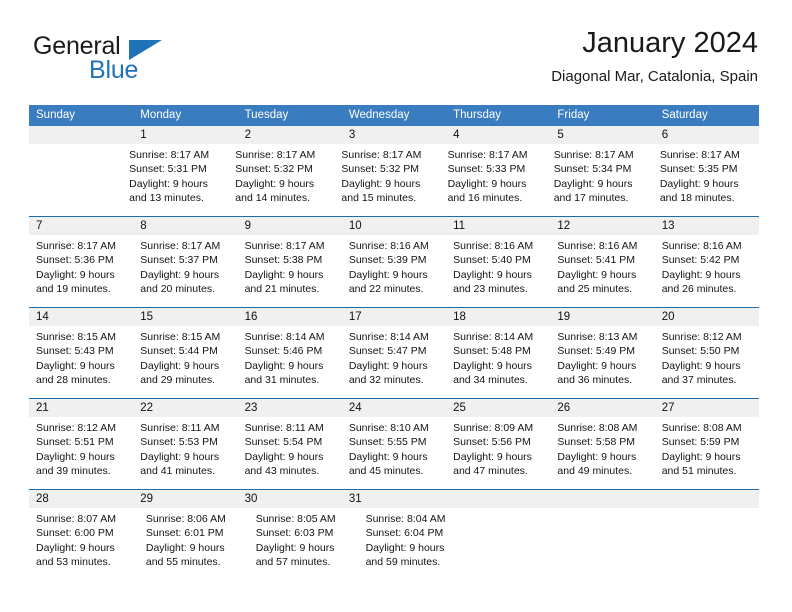  I want to click on day-number: 22, so click(185, 408).